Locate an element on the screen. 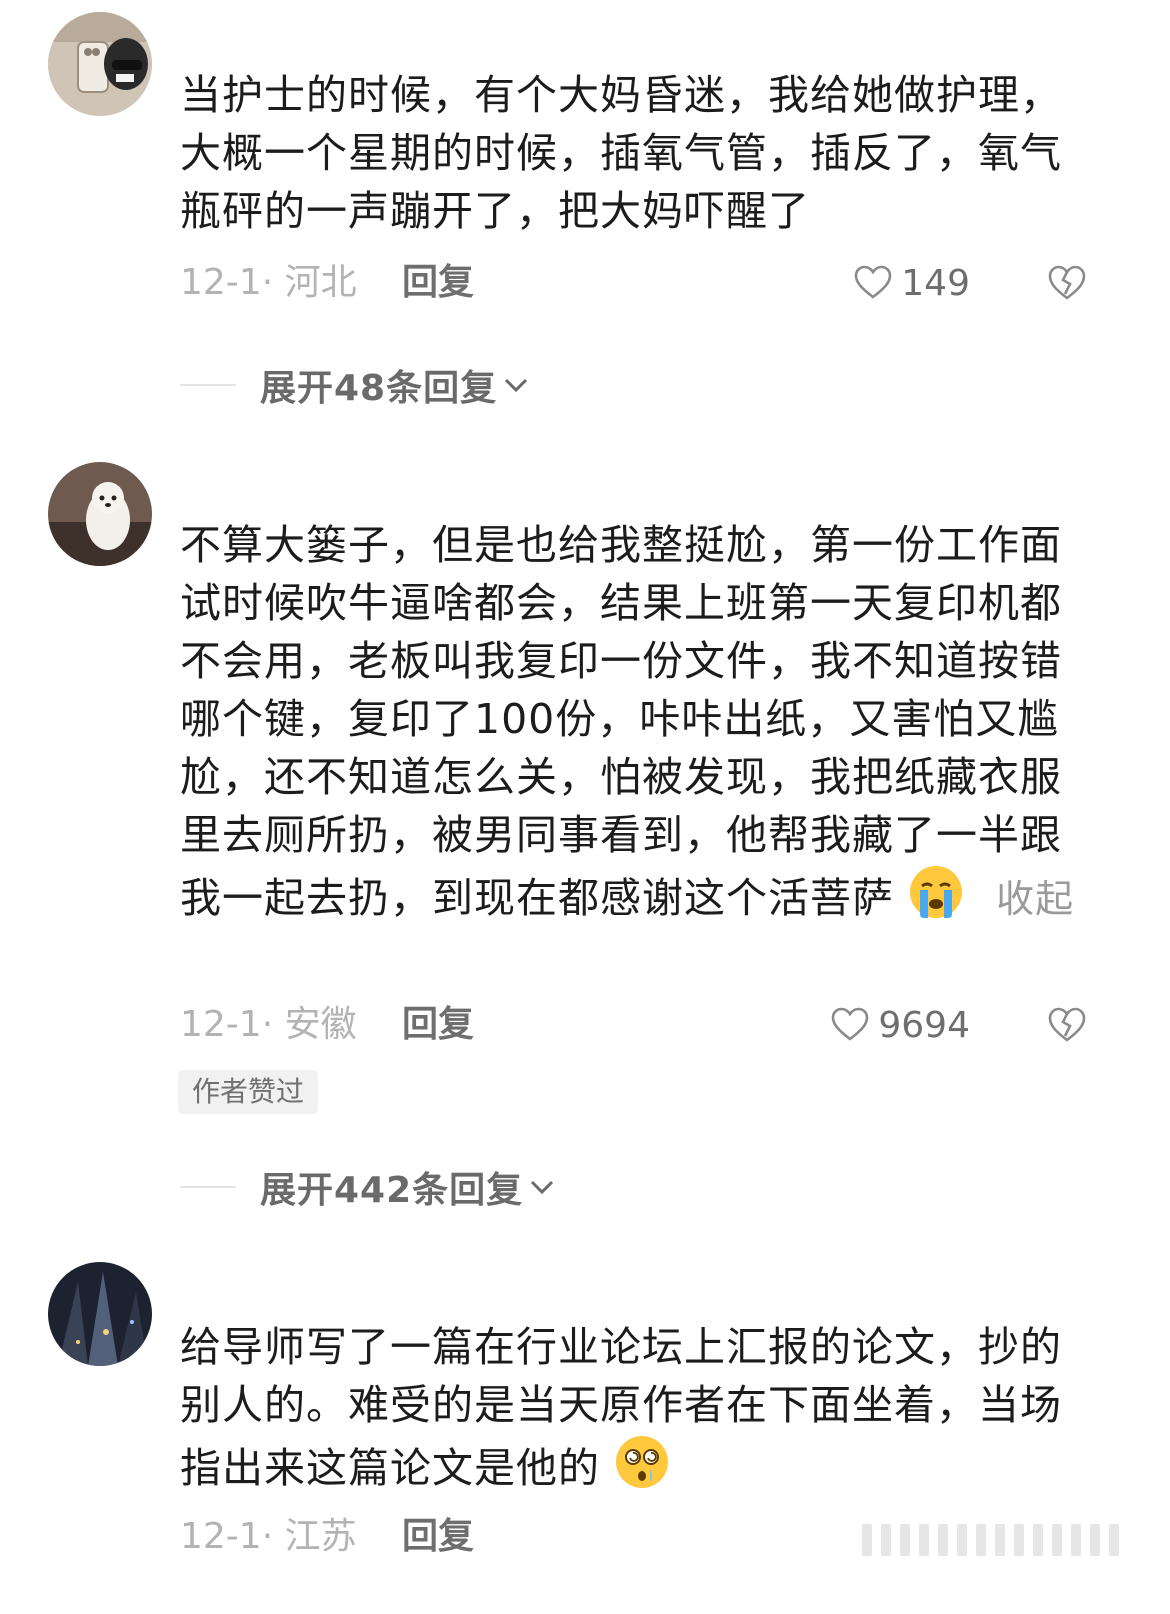  like-count: 149 is located at coordinates (935, 283).